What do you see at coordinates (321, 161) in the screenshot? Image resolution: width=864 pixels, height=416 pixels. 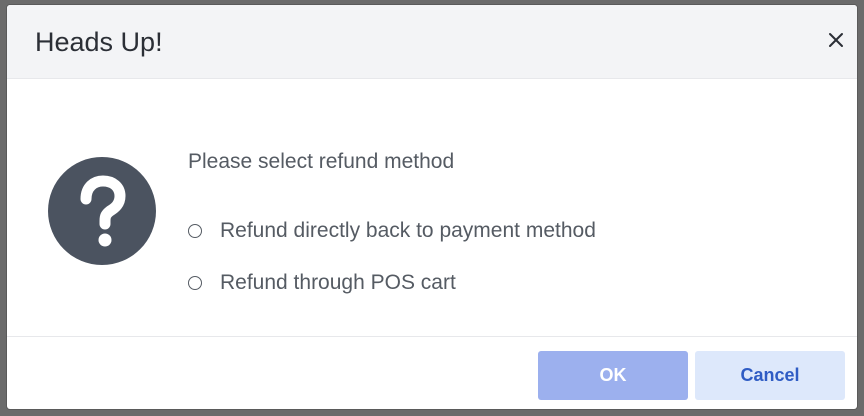 I see `refund-method-prompt: Please select refund method` at bounding box center [321, 161].